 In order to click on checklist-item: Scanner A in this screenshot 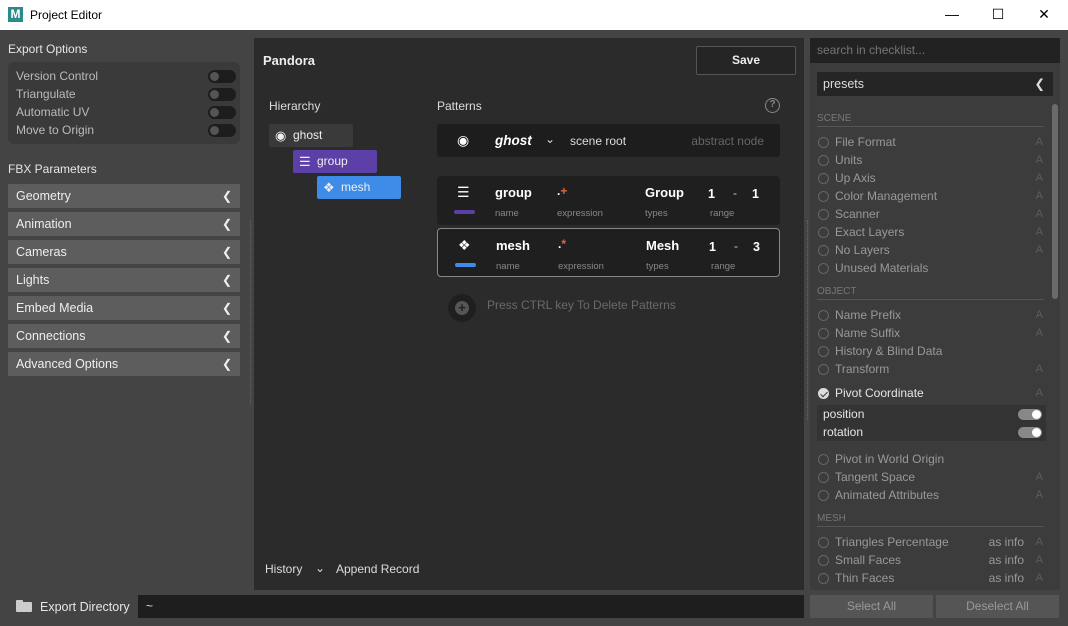, I will do `click(930, 214)`.